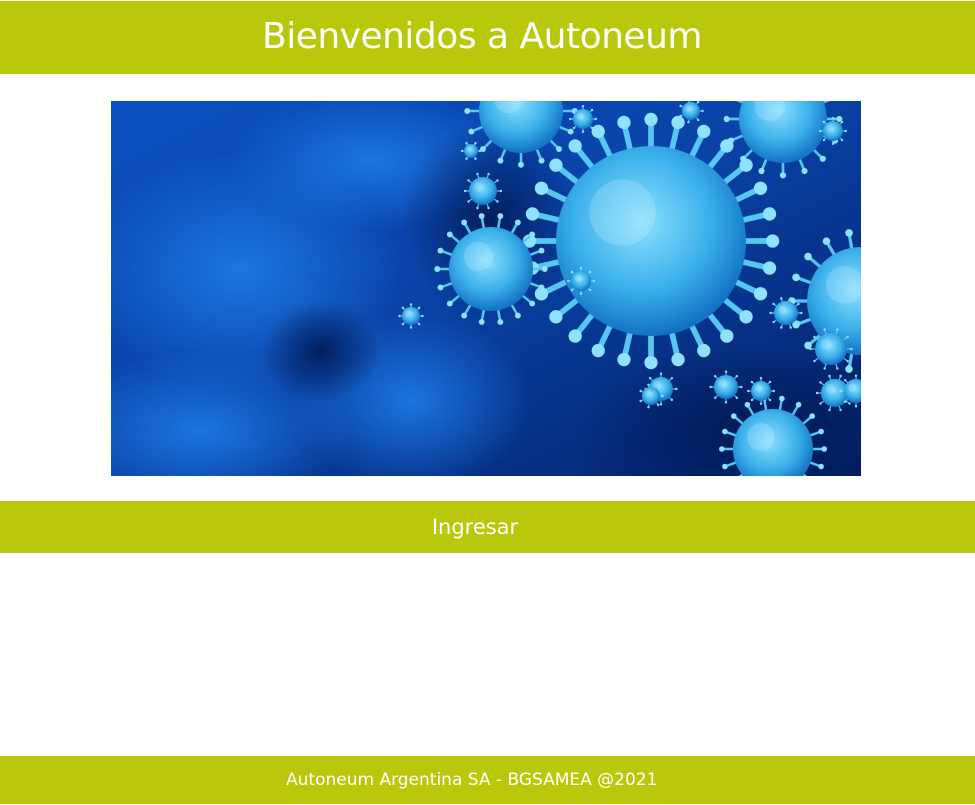  What do you see at coordinates (472, 780) in the screenshot?
I see `footer-copyright: Autoneum Argentina SA - BGSAMEA @2021` at bounding box center [472, 780].